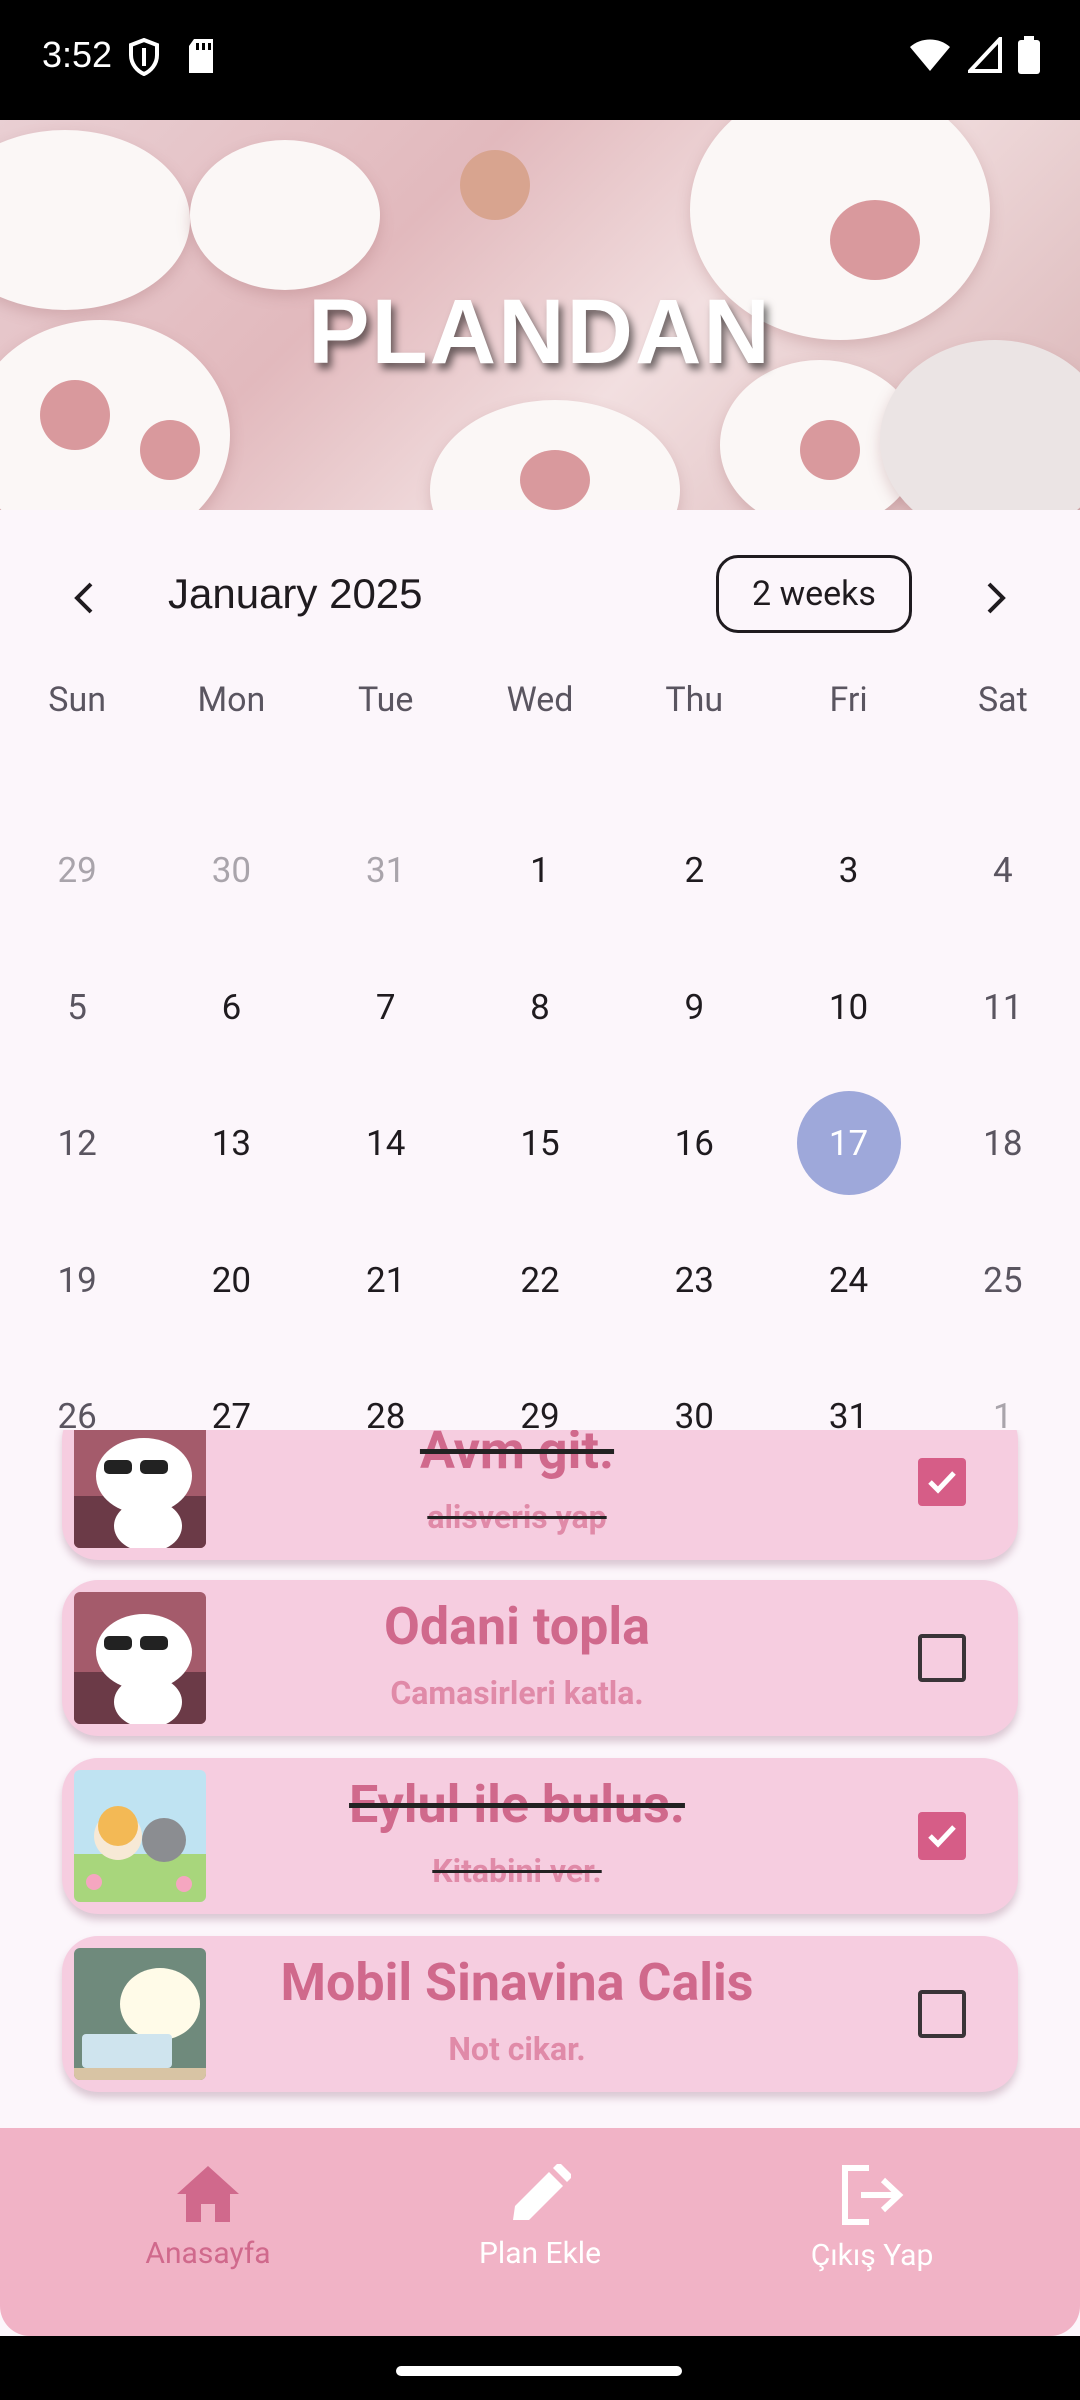 This screenshot has width=1080, height=2400. I want to click on calendar-day: 8, so click(540, 1045).